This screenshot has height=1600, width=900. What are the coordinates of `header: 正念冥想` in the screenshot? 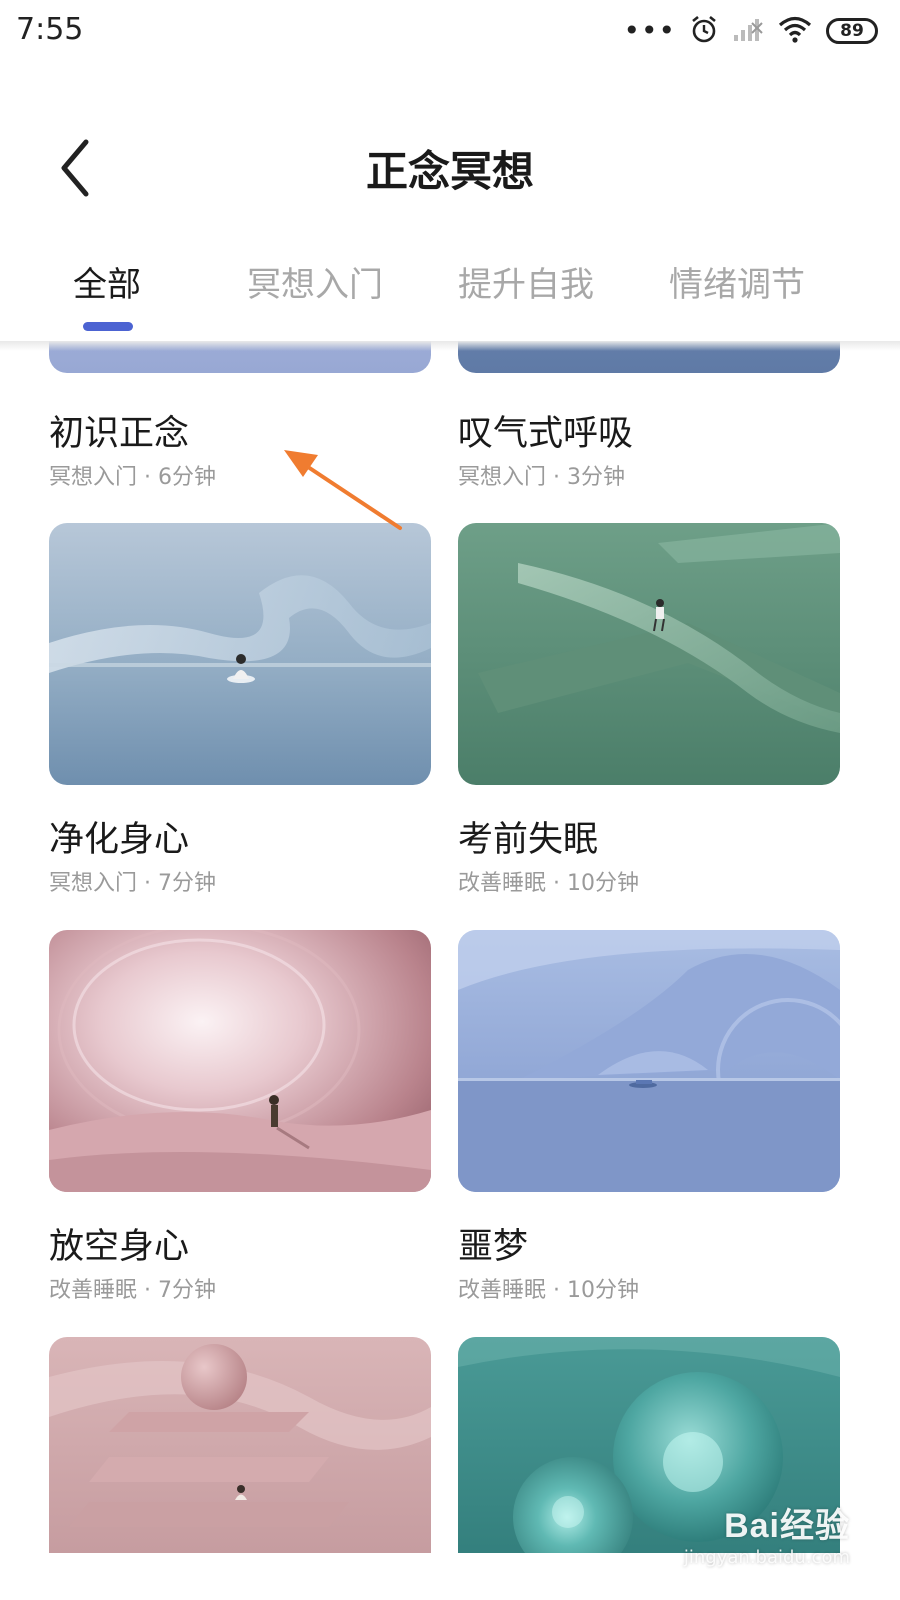 It's located at (450, 165).